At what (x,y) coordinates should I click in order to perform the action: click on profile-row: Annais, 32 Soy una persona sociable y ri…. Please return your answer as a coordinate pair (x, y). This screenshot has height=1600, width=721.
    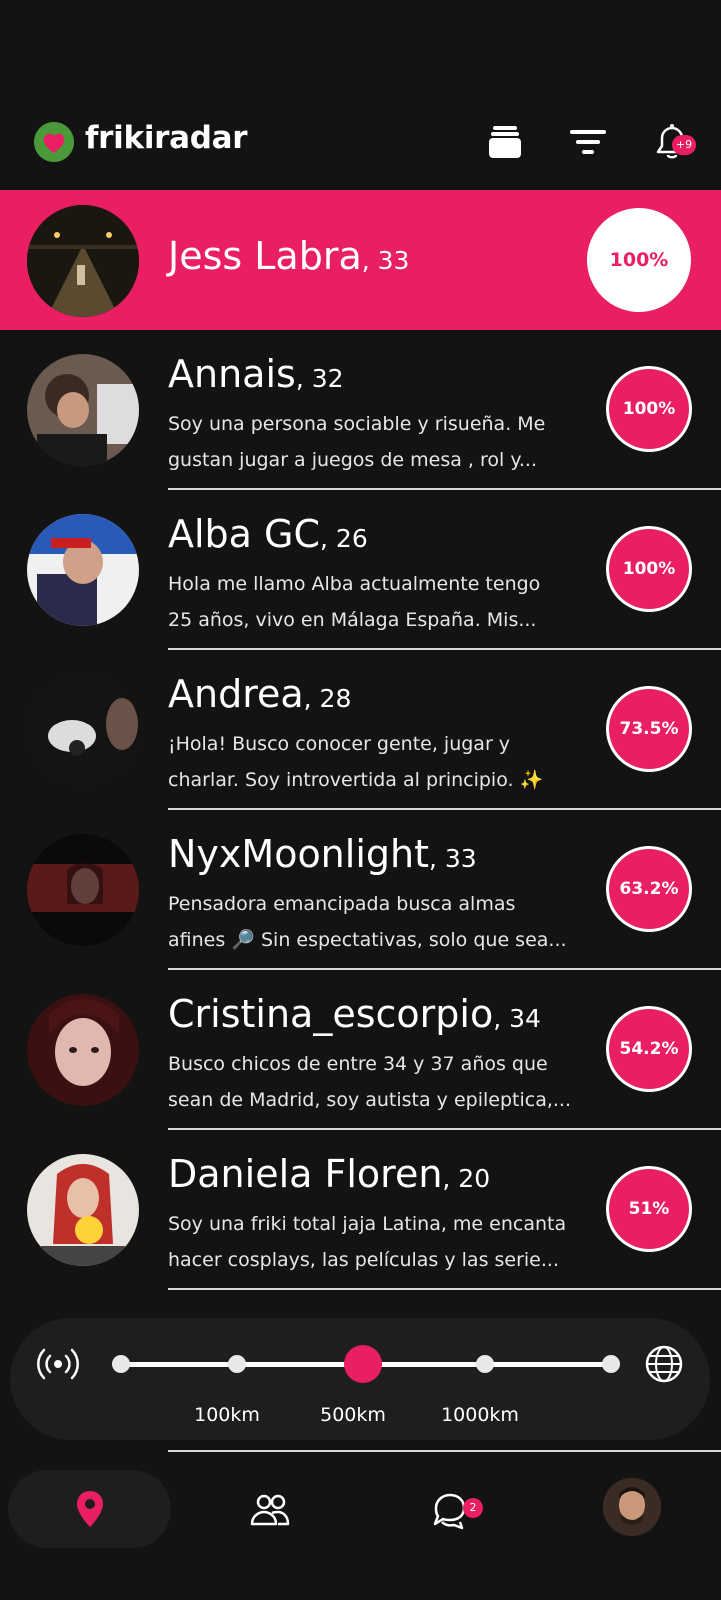
    Looking at the image, I should click on (360, 410).